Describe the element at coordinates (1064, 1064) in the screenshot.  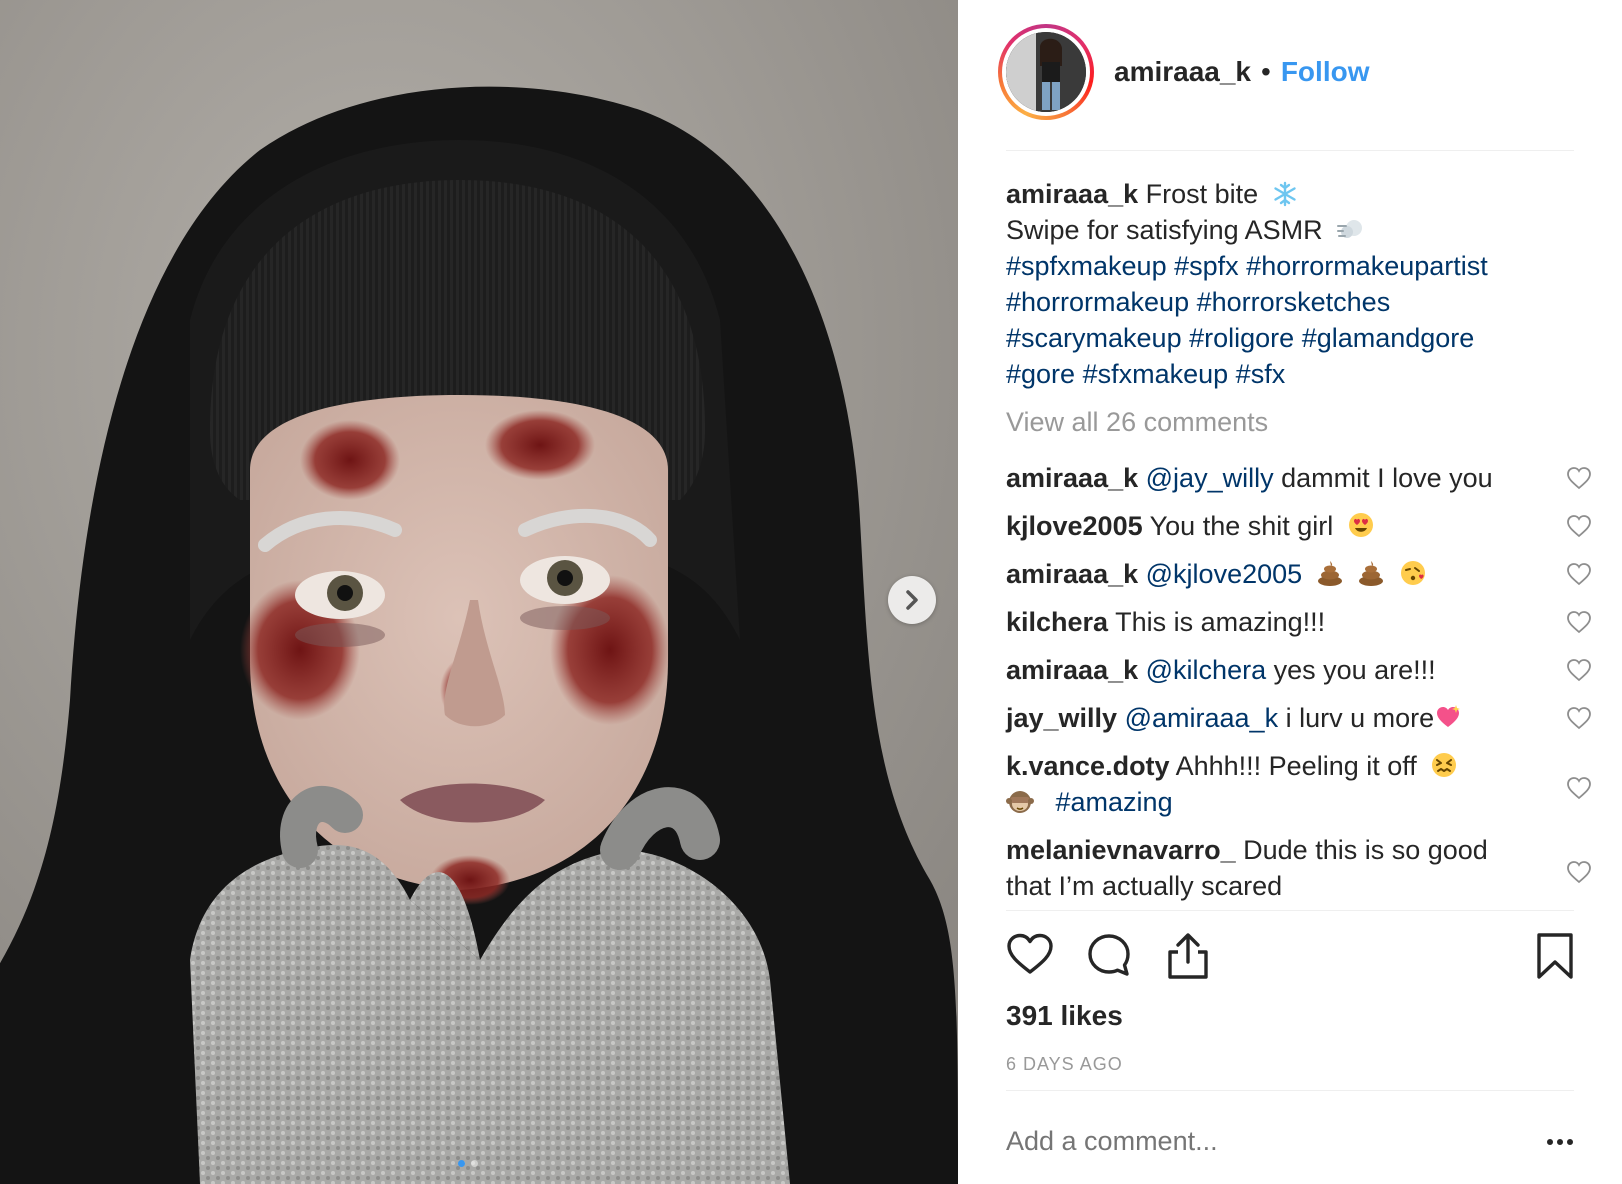
I see `post-timestamp: 6 DAYS AGO` at that location.